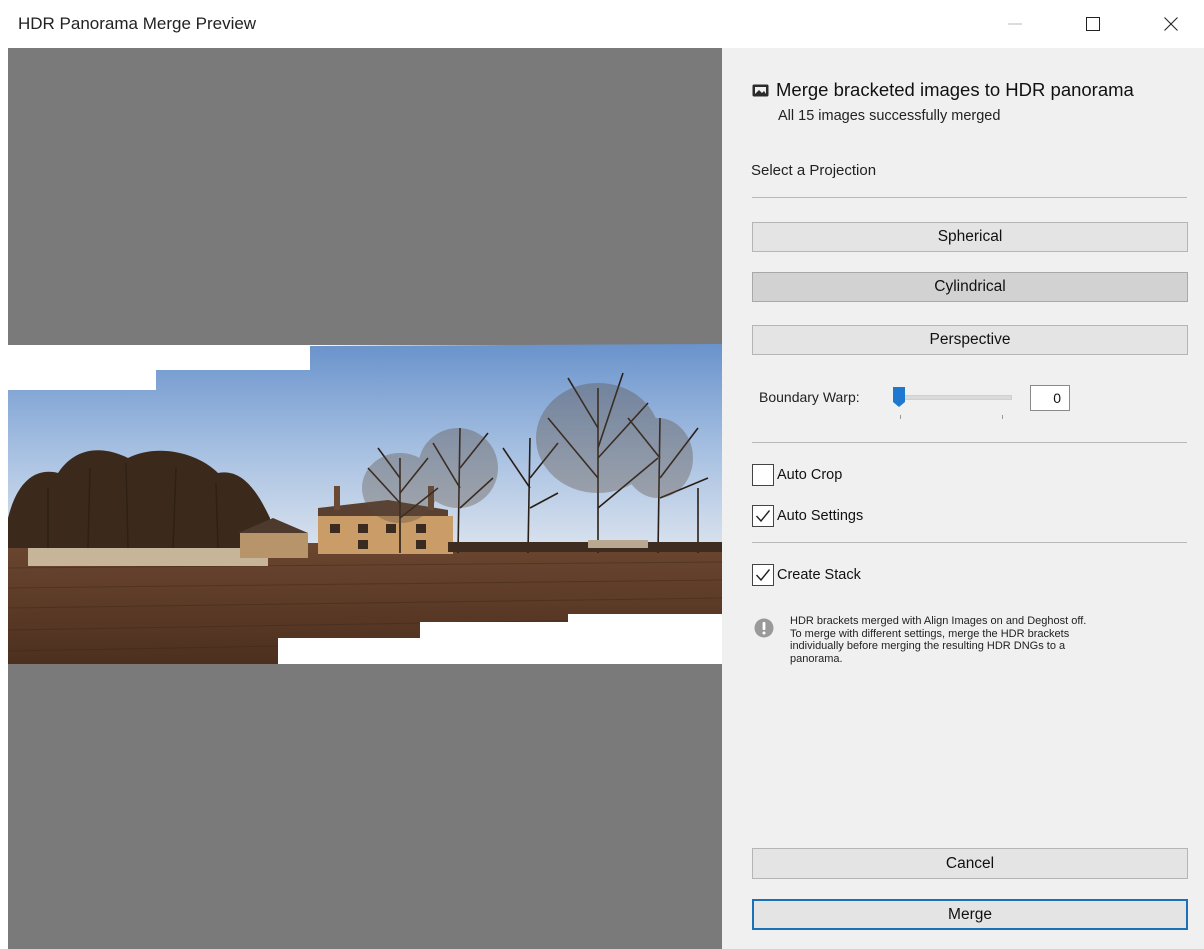 This screenshot has width=1204, height=949. I want to click on create-stack-label: Create Stack, so click(819, 575).